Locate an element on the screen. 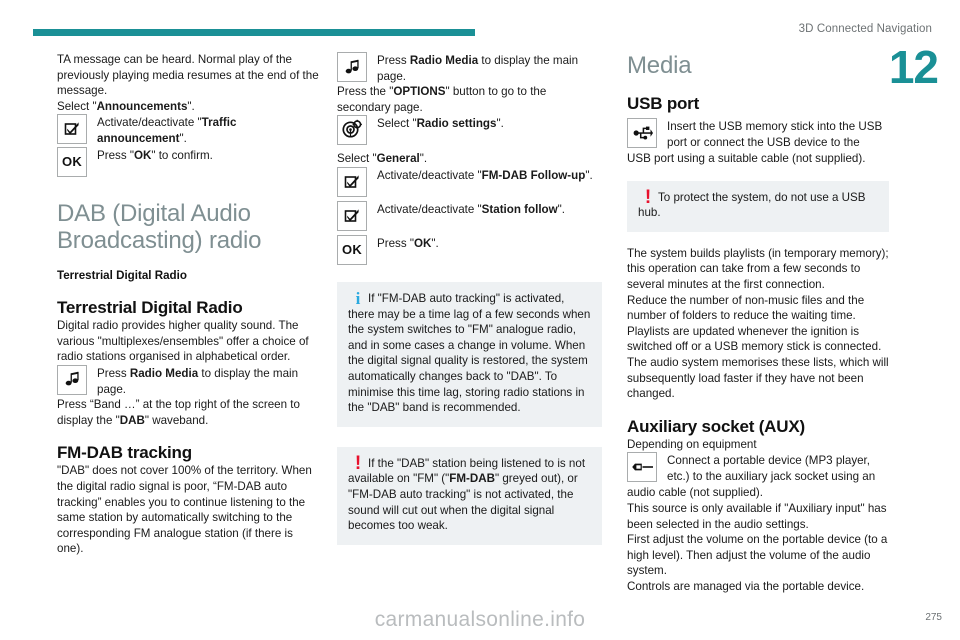 Image resolution: width=960 pixels, height=640 pixels. step-text: Press "OK" to confirm. is located at coordinates (209, 155).